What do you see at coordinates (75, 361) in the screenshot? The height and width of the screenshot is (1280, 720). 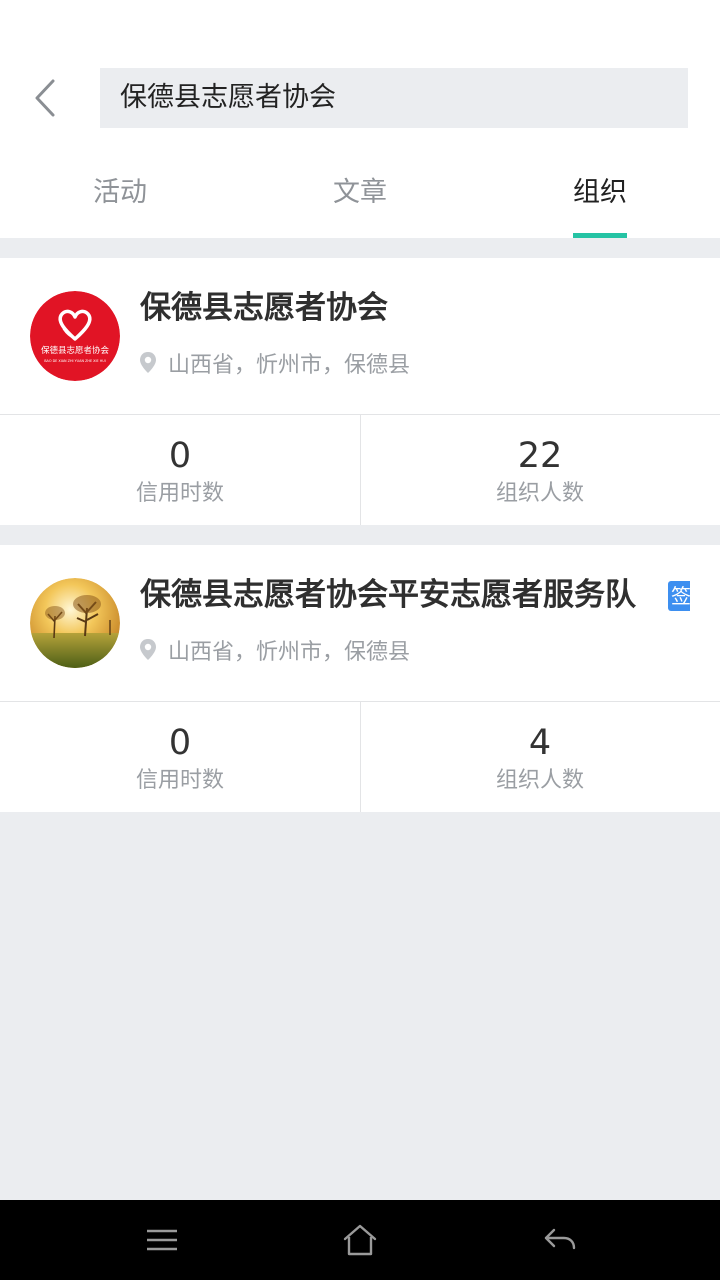 I see `logo-subtext: BAO DE XIAN ZHI YUAN ZHE XIE HUI` at bounding box center [75, 361].